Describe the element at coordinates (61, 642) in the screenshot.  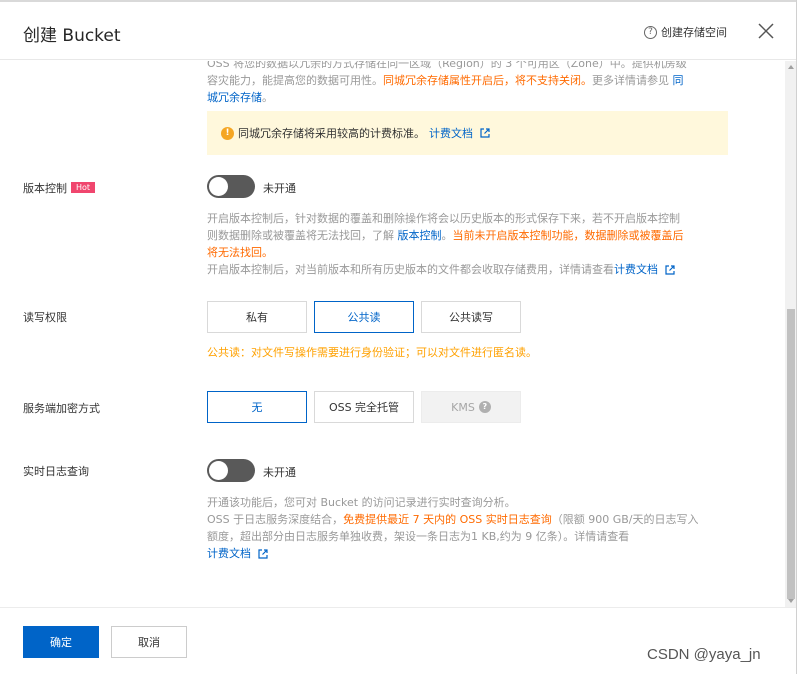
I see `confirm-button: 确定` at that location.